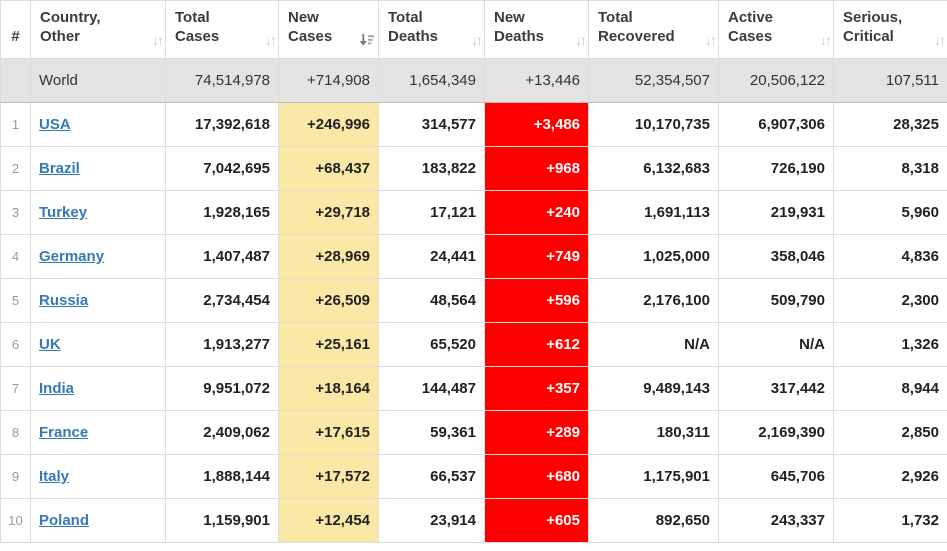 The height and width of the screenshot is (551, 947). What do you see at coordinates (536, 168) in the screenshot?
I see `new-deaths-cell: +968` at bounding box center [536, 168].